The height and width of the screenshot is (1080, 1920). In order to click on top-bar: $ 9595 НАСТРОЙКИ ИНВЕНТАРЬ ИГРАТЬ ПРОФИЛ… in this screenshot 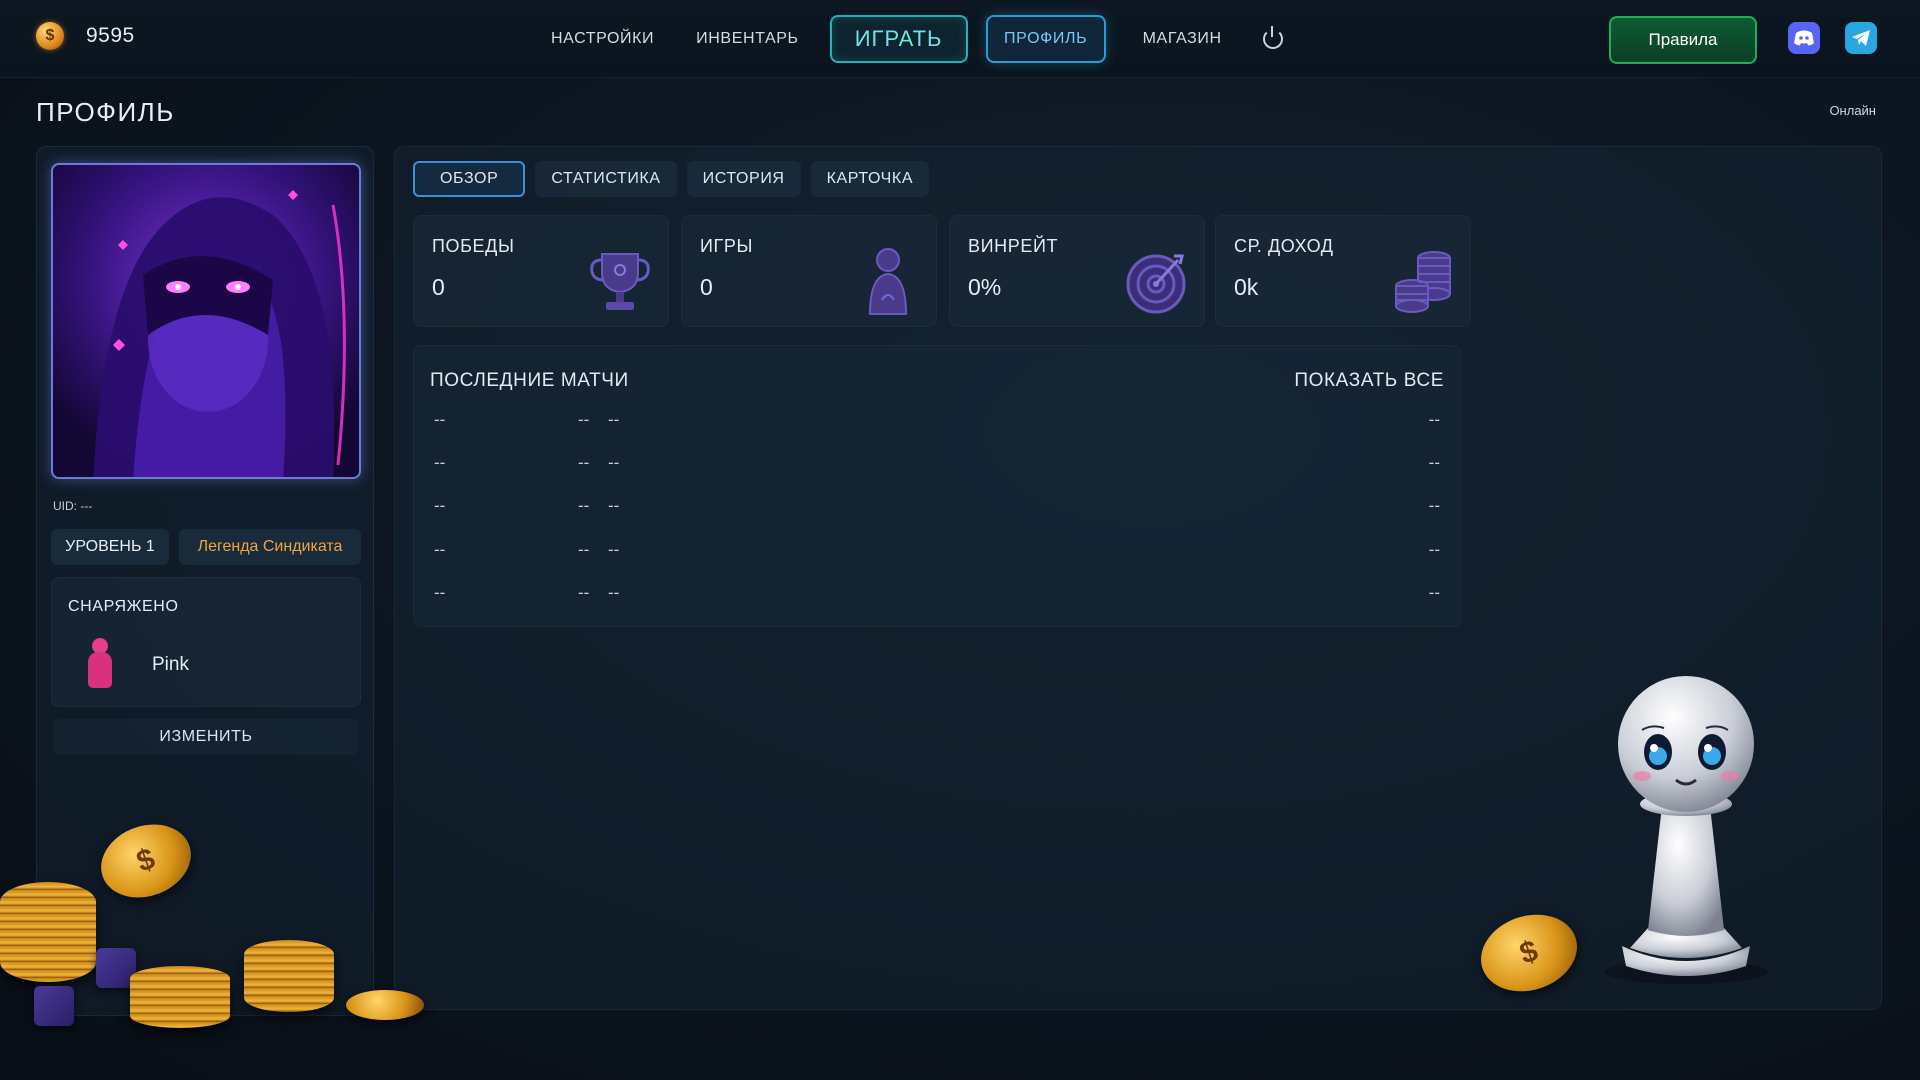, I will do `click(960, 39)`.